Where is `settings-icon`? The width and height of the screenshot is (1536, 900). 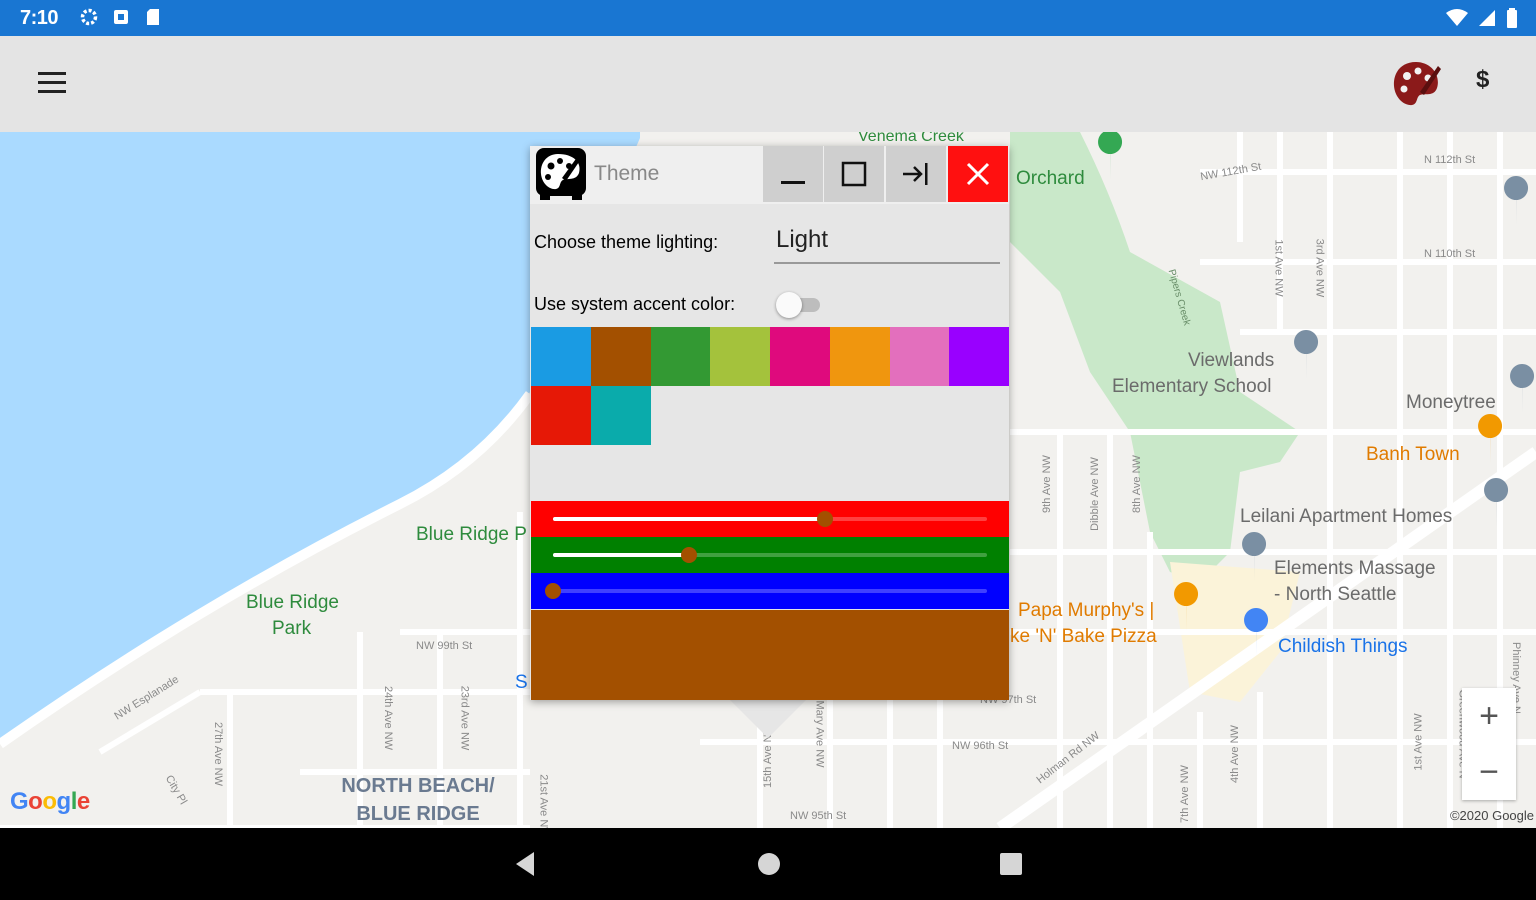 settings-icon is located at coordinates (89, 17).